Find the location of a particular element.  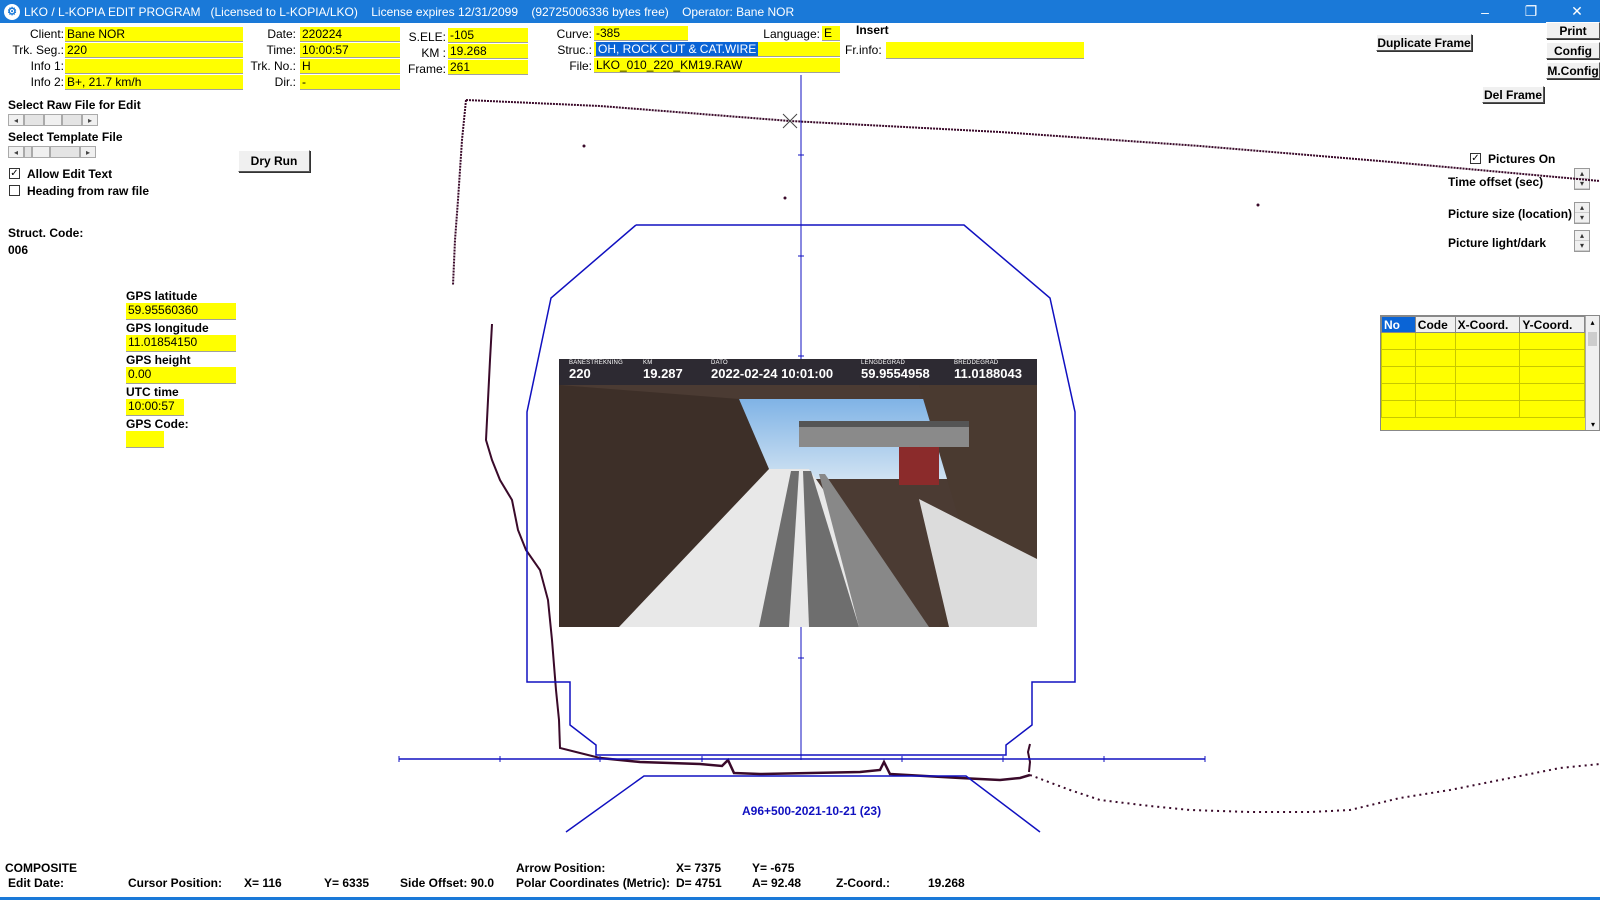

zcoord-value: 19.268 is located at coordinates (946, 883).